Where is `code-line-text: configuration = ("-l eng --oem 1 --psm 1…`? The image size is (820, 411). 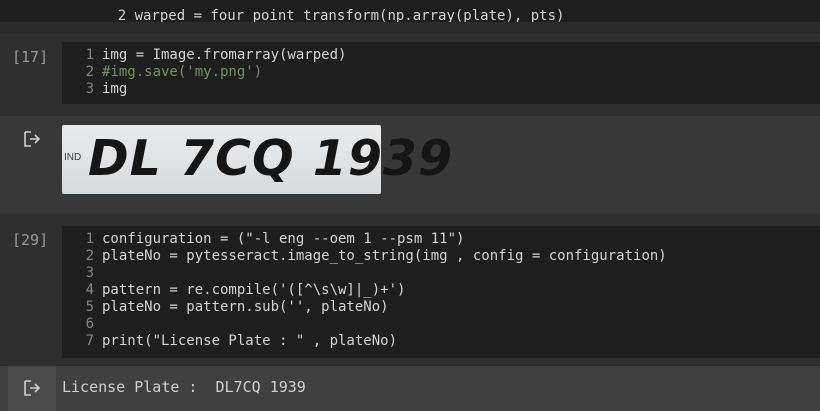
code-line-text: configuration = ("-l eng --oem 1 --psm 1… is located at coordinates (283, 239).